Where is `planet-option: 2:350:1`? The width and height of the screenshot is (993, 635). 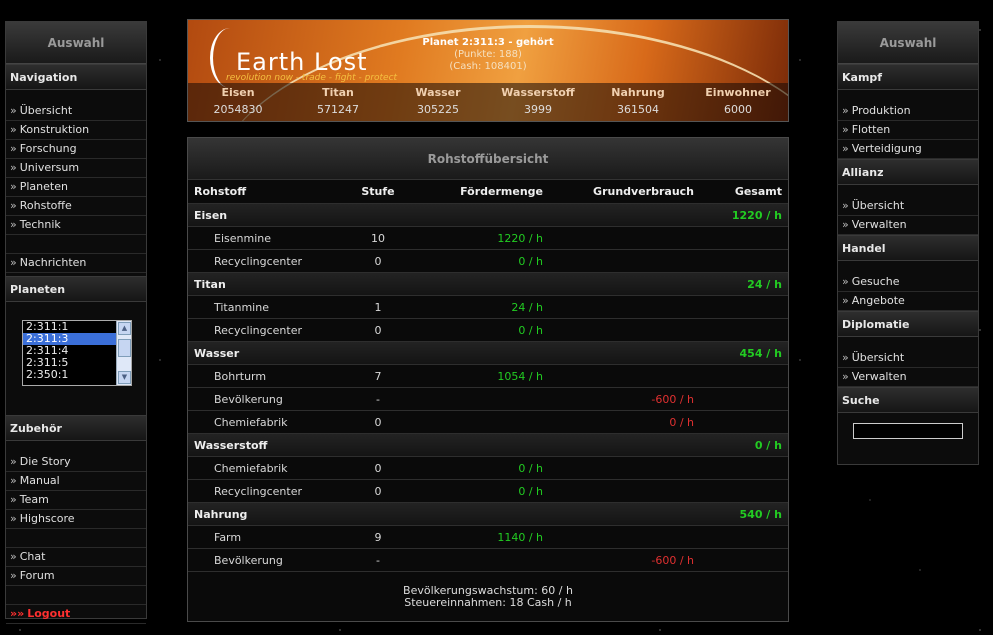
planet-option: 2:350:1 is located at coordinates (69, 375).